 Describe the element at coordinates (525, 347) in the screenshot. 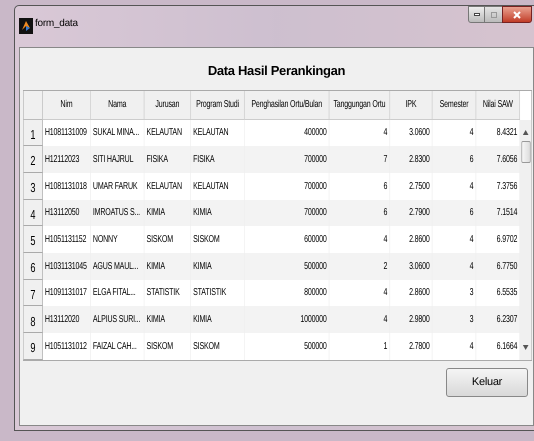

I see `scroll-down-icon` at that location.